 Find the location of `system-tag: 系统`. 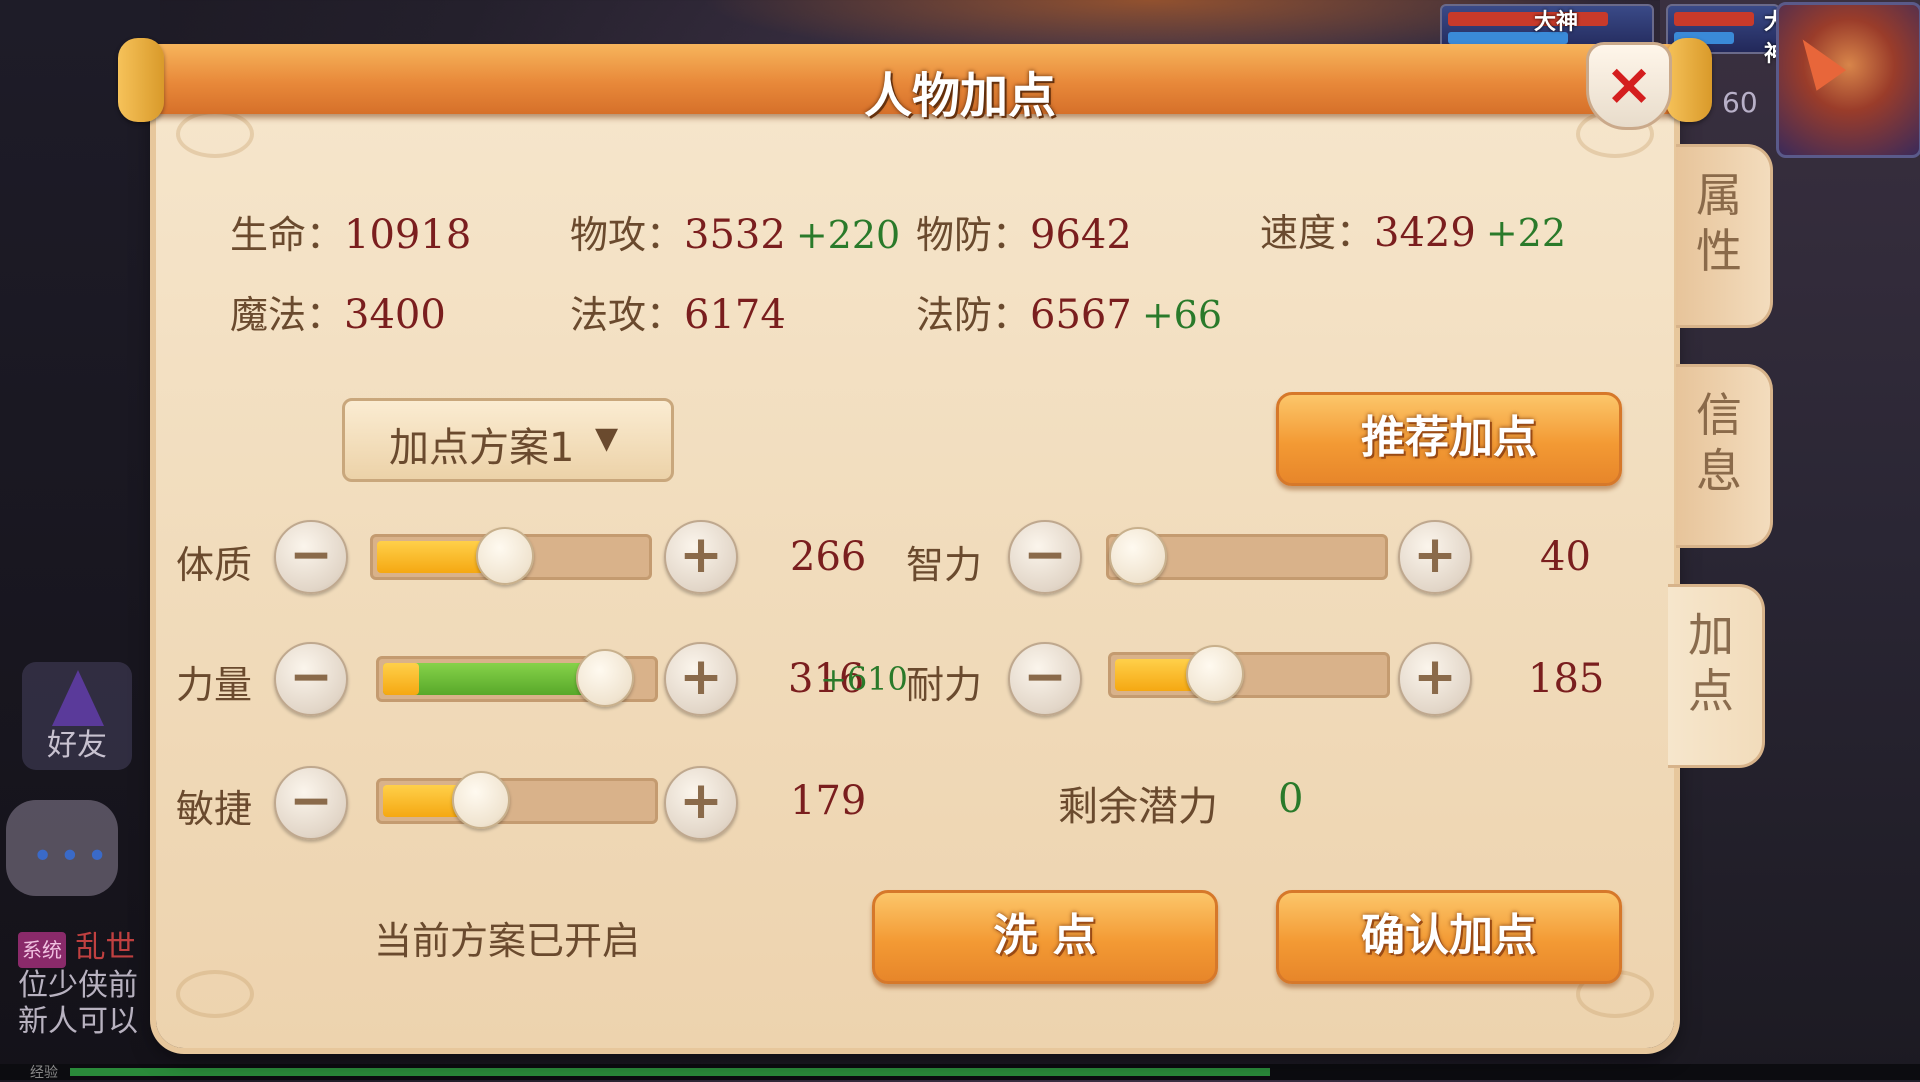

system-tag: 系统 is located at coordinates (42, 950).